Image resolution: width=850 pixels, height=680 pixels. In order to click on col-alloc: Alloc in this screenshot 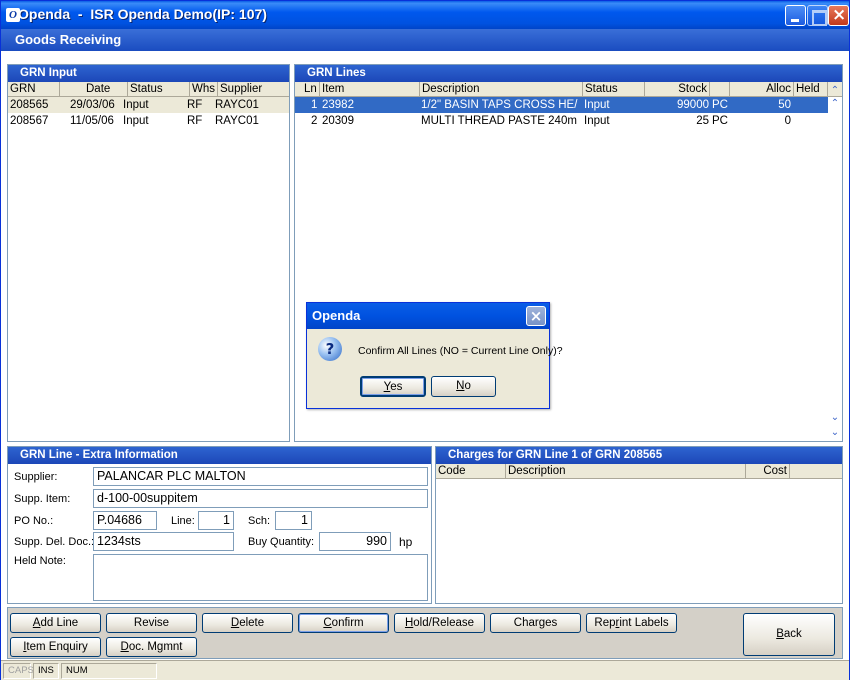, I will do `click(762, 89)`.